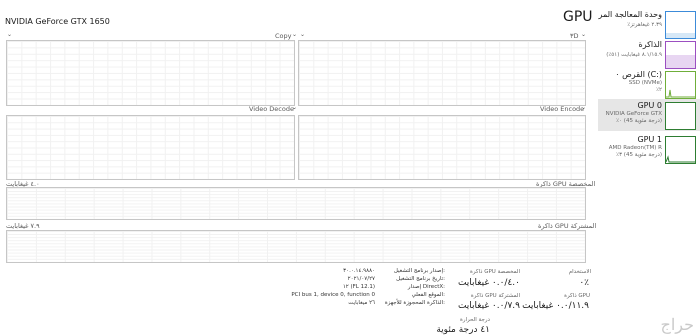 The width and height of the screenshot is (700, 336). Describe the element at coordinates (644, 25) in the screenshot. I see `sidebar-item-subtitle: ٪٢.٣٩ غيغاهرتز` at that location.